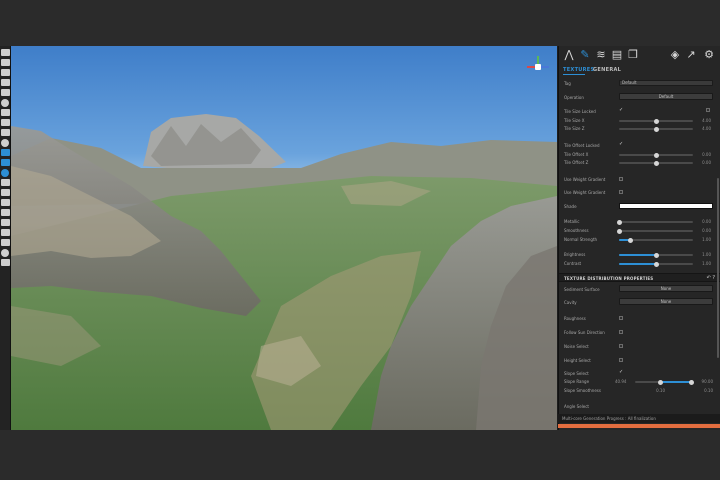 Image resolution: width=720 pixels, height=480 pixels. What do you see at coordinates (576, 406) in the screenshot?
I see `angle-select-label: Angle Select` at bounding box center [576, 406].